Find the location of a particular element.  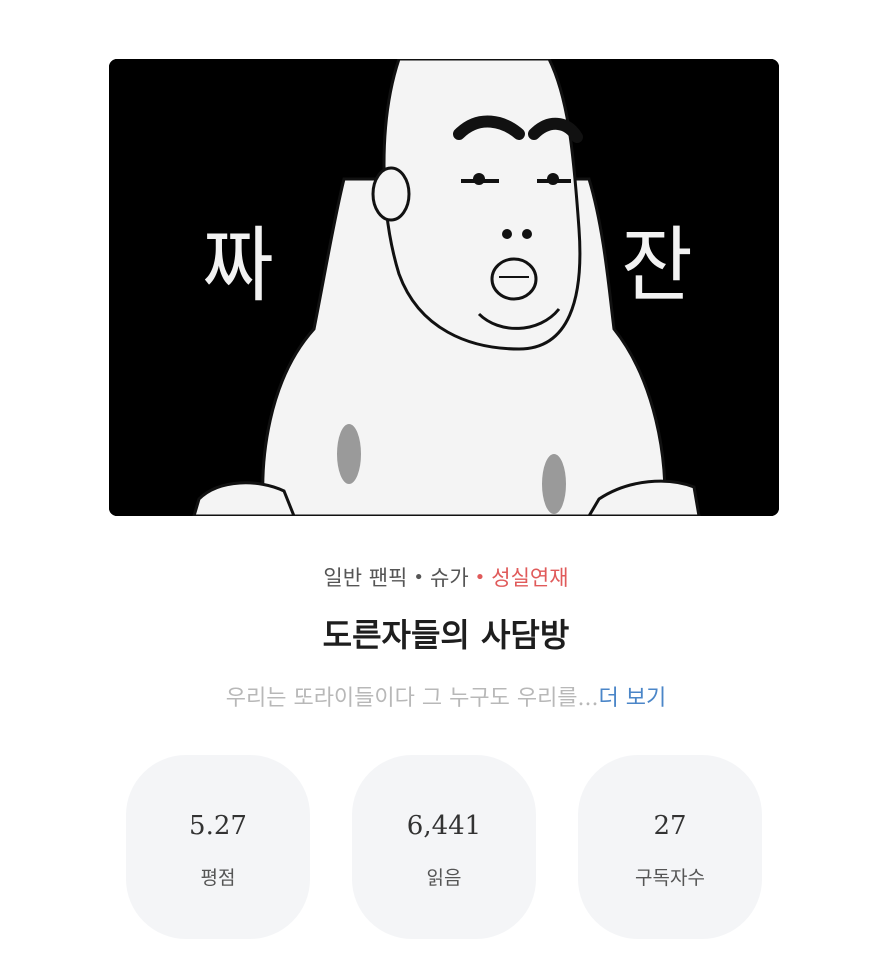

story-meta: 일반 팬픽 • 슈가 • 성실연재 is located at coordinates (446, 577).